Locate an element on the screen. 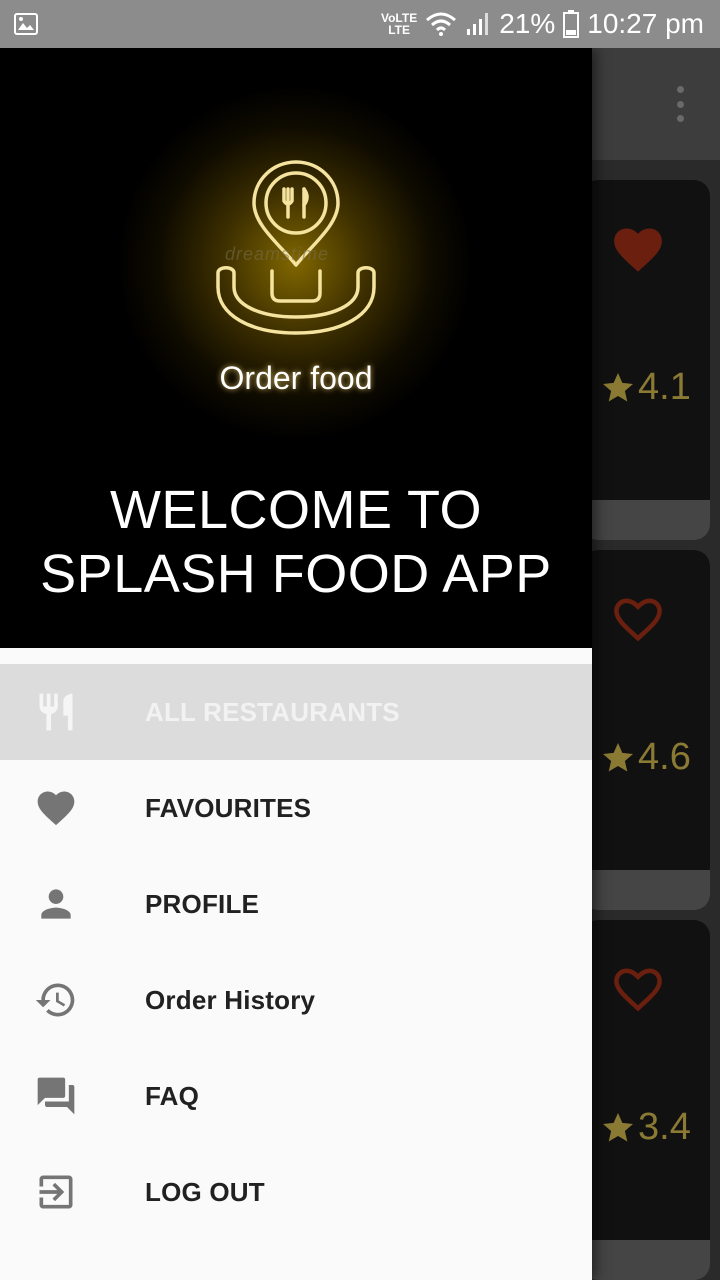 The height and width of the screenshot is (1280, 720). menu-item-log-out: LOG OUT is located at coordinates (296, 1192).